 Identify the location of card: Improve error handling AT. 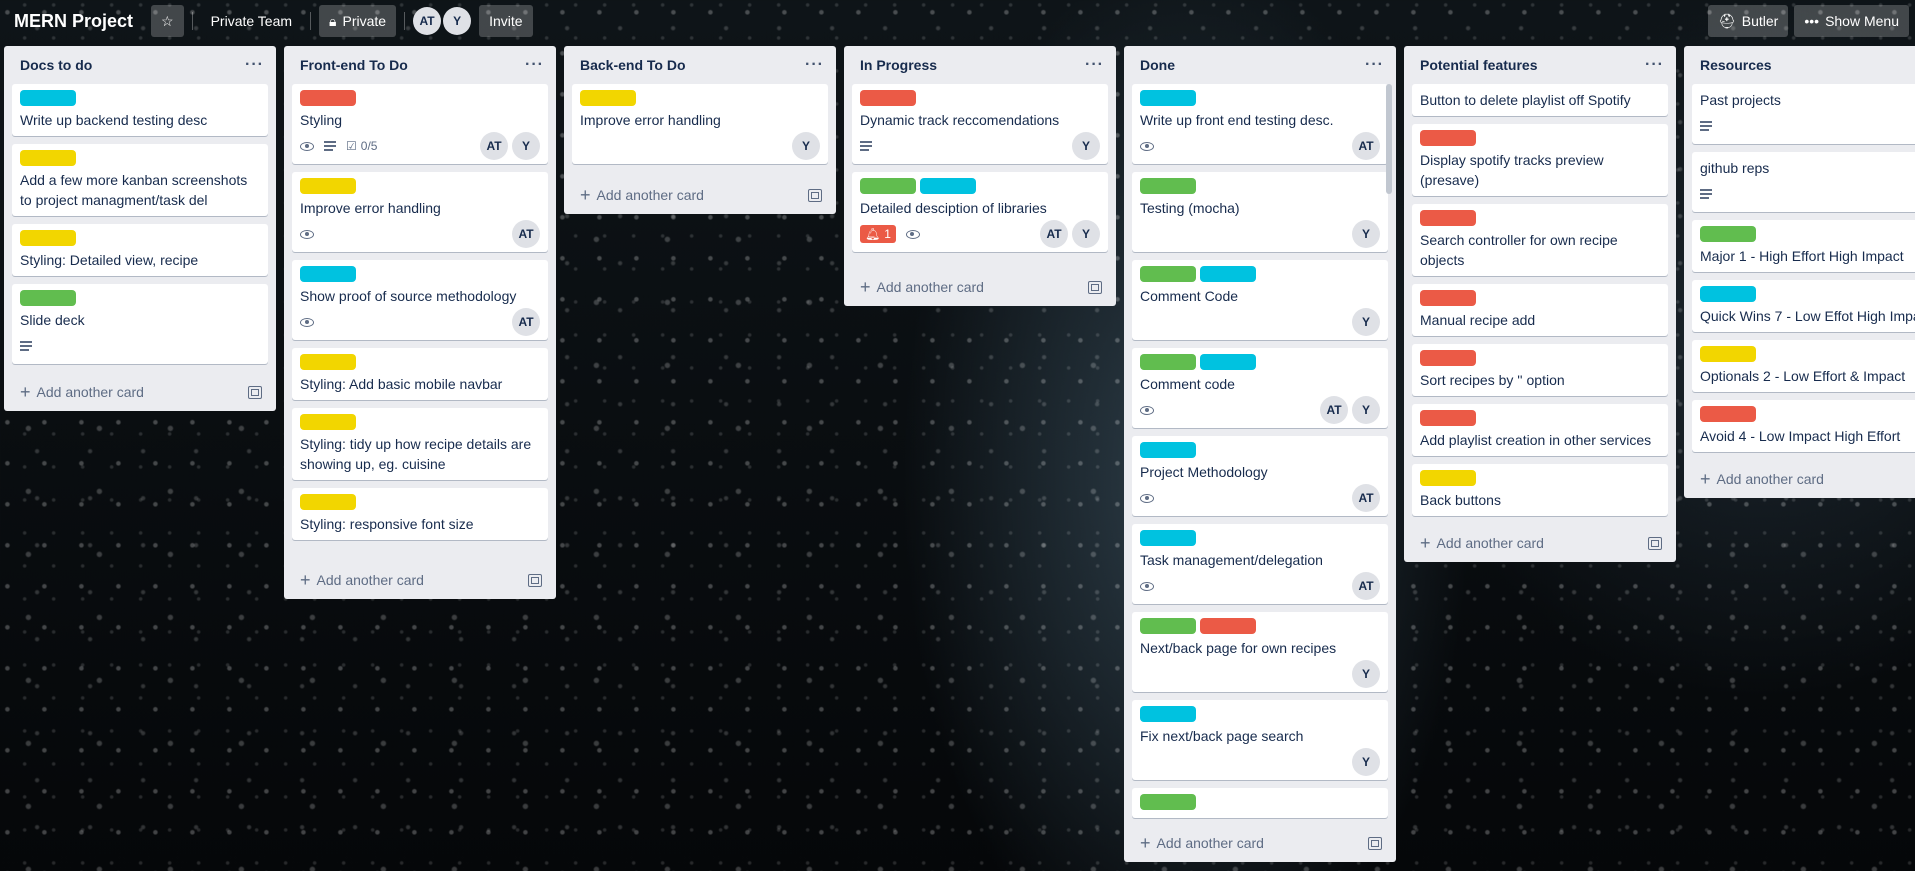
(420, 212).